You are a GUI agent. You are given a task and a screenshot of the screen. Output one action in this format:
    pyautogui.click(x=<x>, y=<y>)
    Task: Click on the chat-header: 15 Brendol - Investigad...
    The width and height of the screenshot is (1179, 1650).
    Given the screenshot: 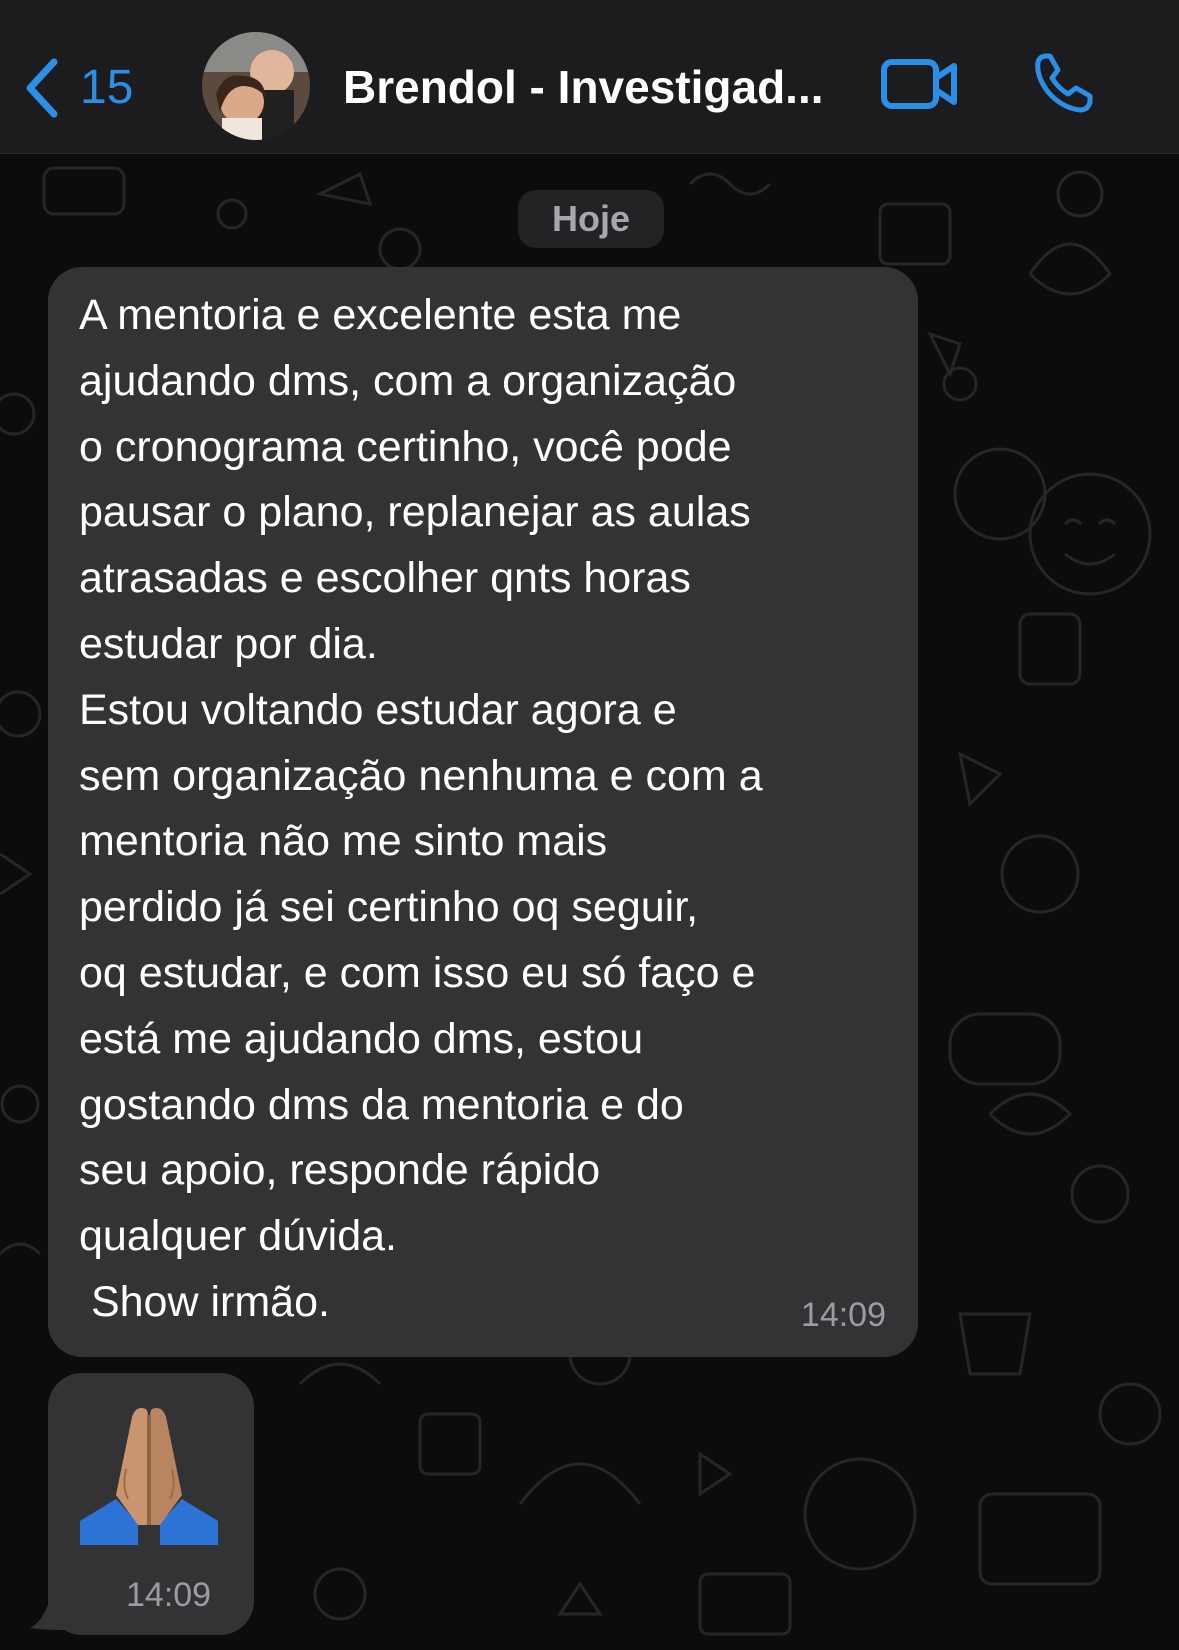 What is the action you would take?
    pyautogui.click(x=589, y=77)
    